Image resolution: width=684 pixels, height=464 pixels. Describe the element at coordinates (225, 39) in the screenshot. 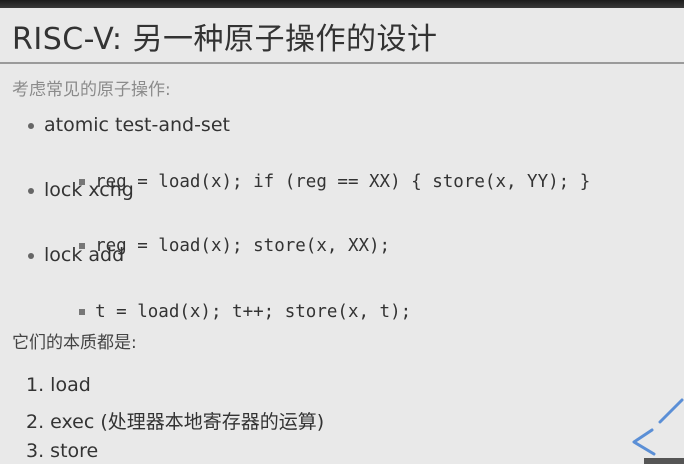

I see `slide-title: RISC-V: 另一种原子操作的设计` at that location.